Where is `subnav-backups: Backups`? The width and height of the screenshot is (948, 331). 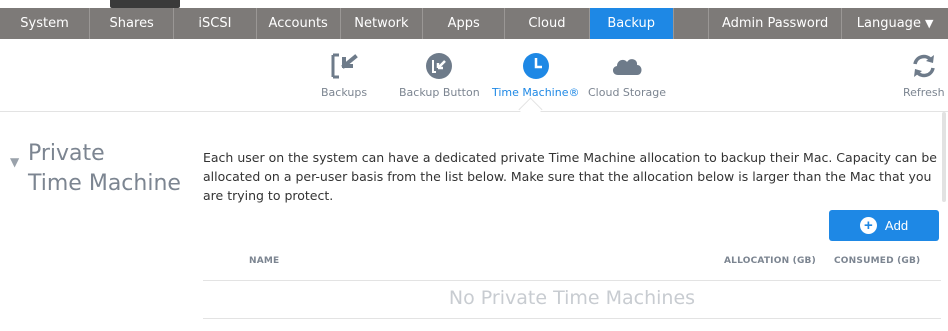
subnav-backups: Backups is located at coordinates (344, 74).